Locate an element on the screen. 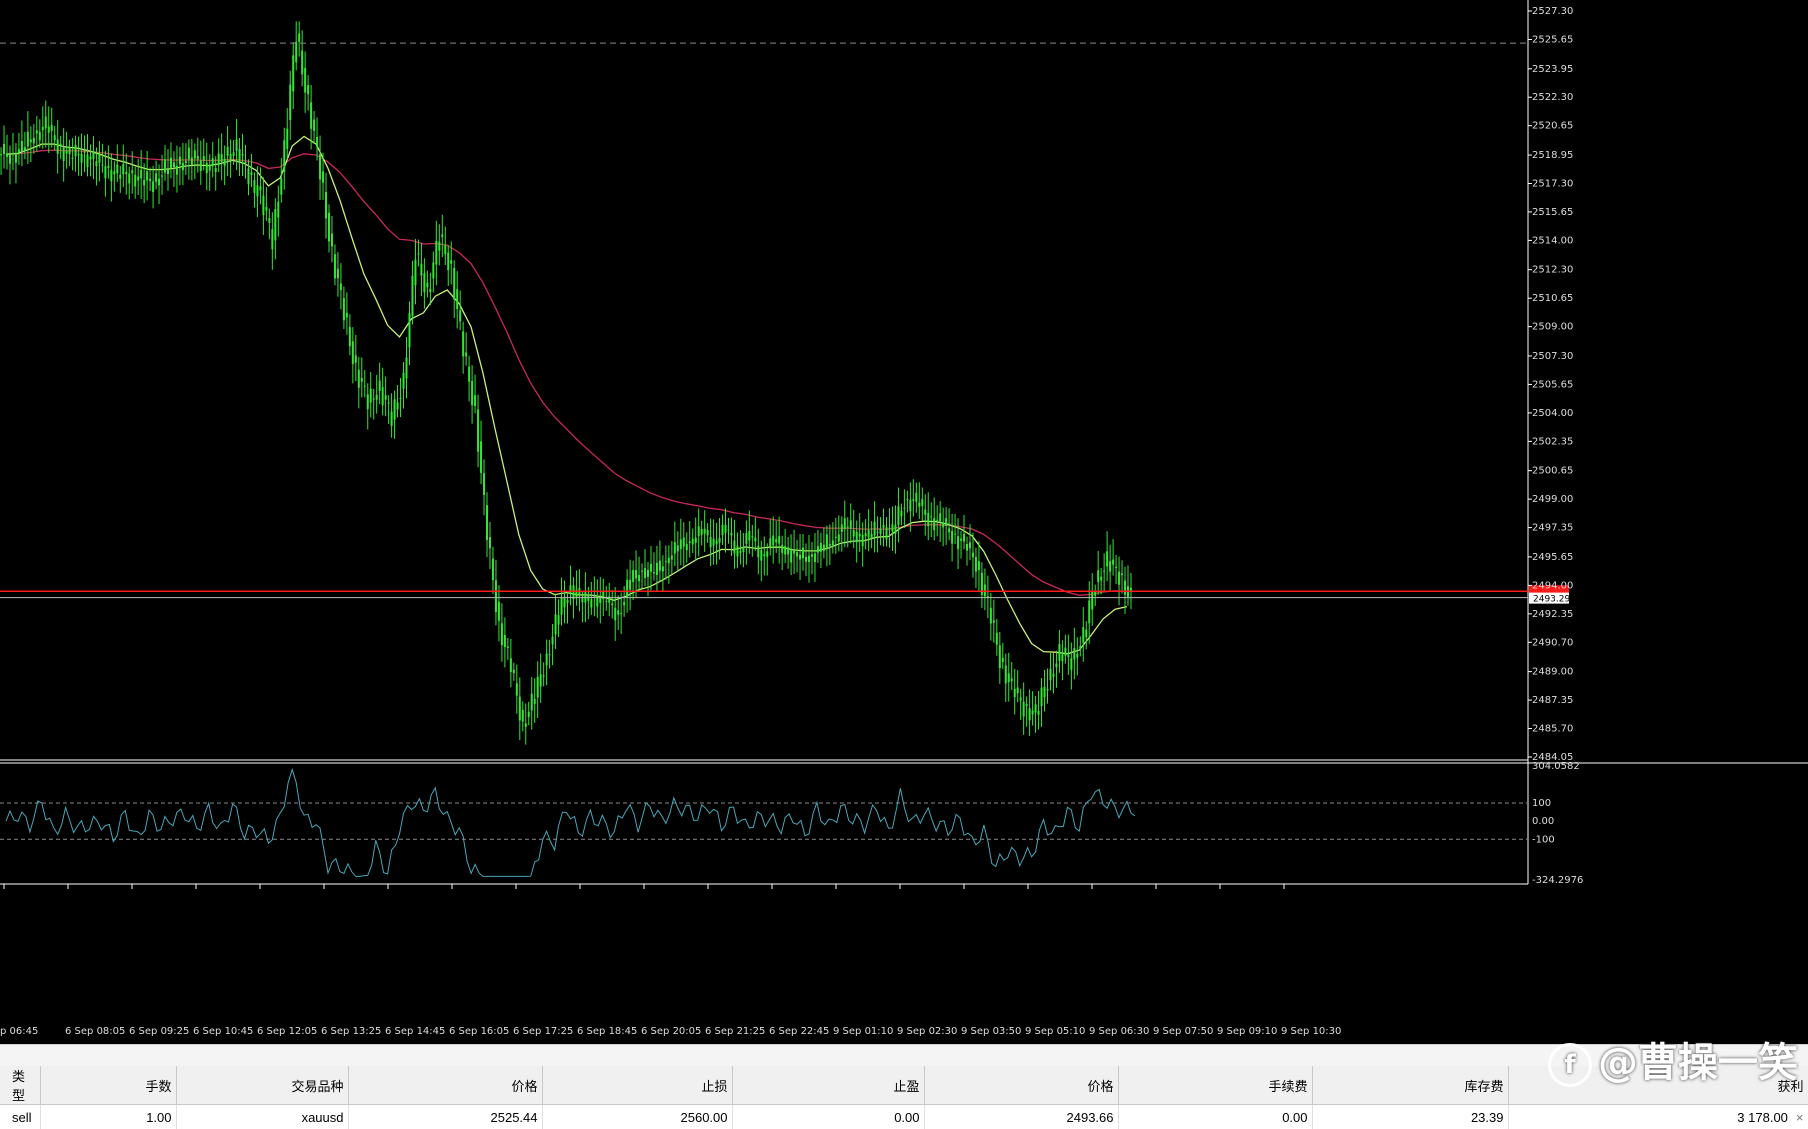  time-axis-label: 6 Sep 20:05 is located at coordinates (671, 1031).